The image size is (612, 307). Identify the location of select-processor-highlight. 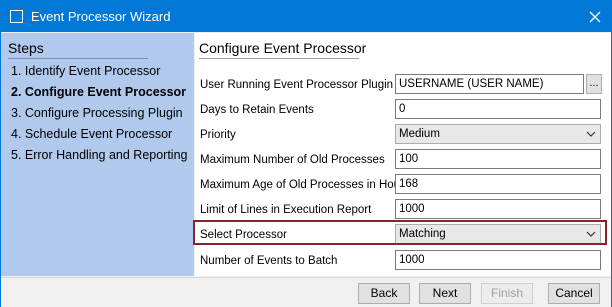
(400, 232).